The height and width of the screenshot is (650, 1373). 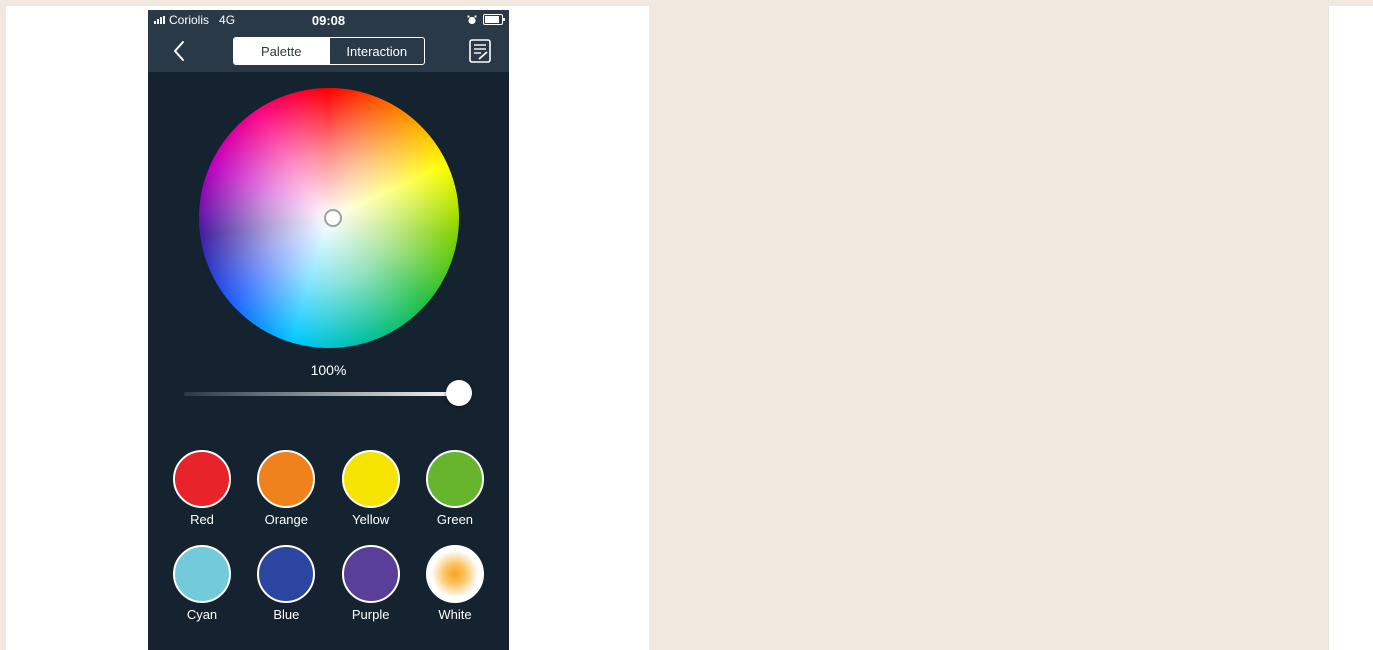 I want to click on swatch-cyan: Cyan, so click(x=202, y=583).